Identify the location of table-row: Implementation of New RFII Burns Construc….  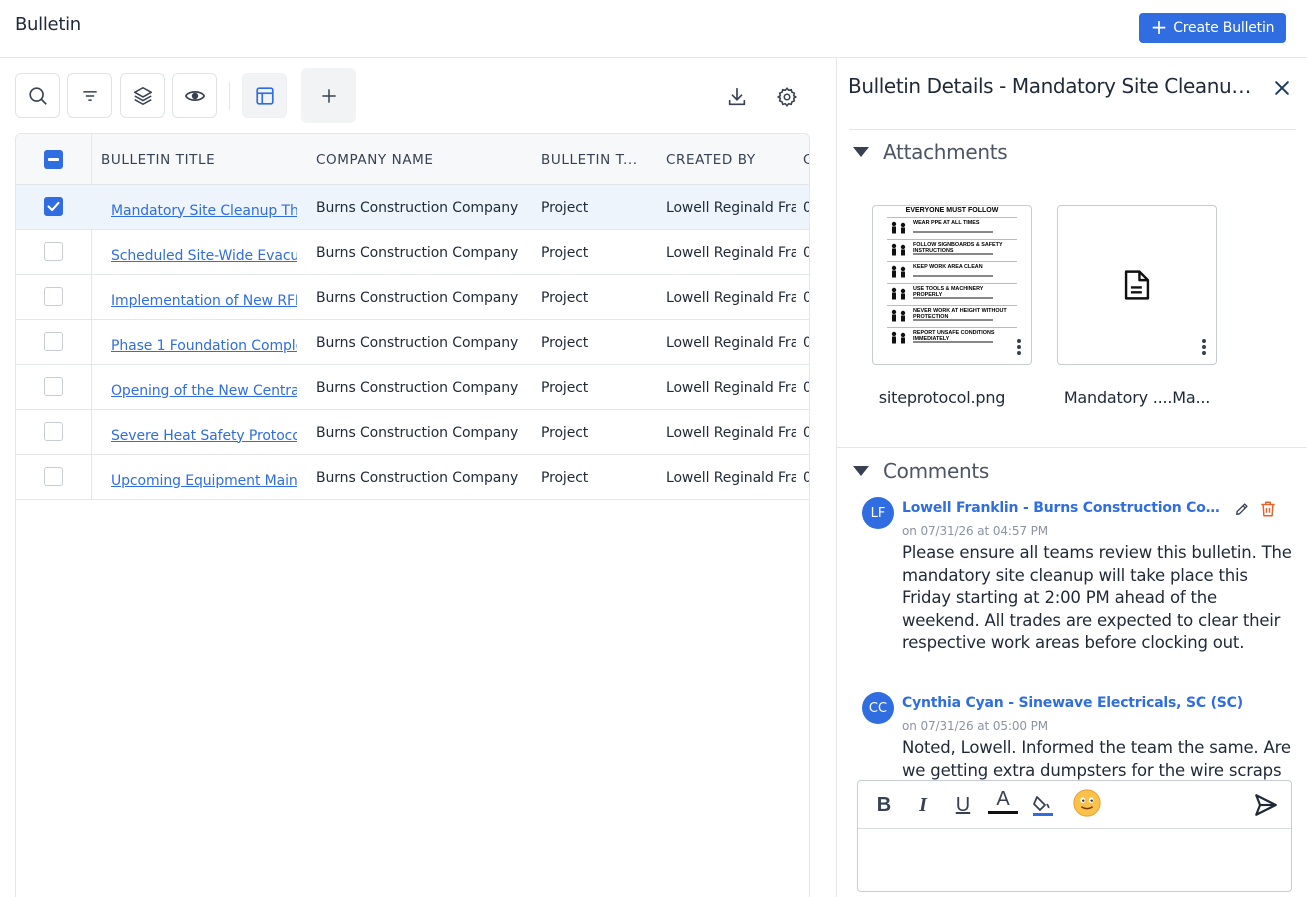
(412, 299).